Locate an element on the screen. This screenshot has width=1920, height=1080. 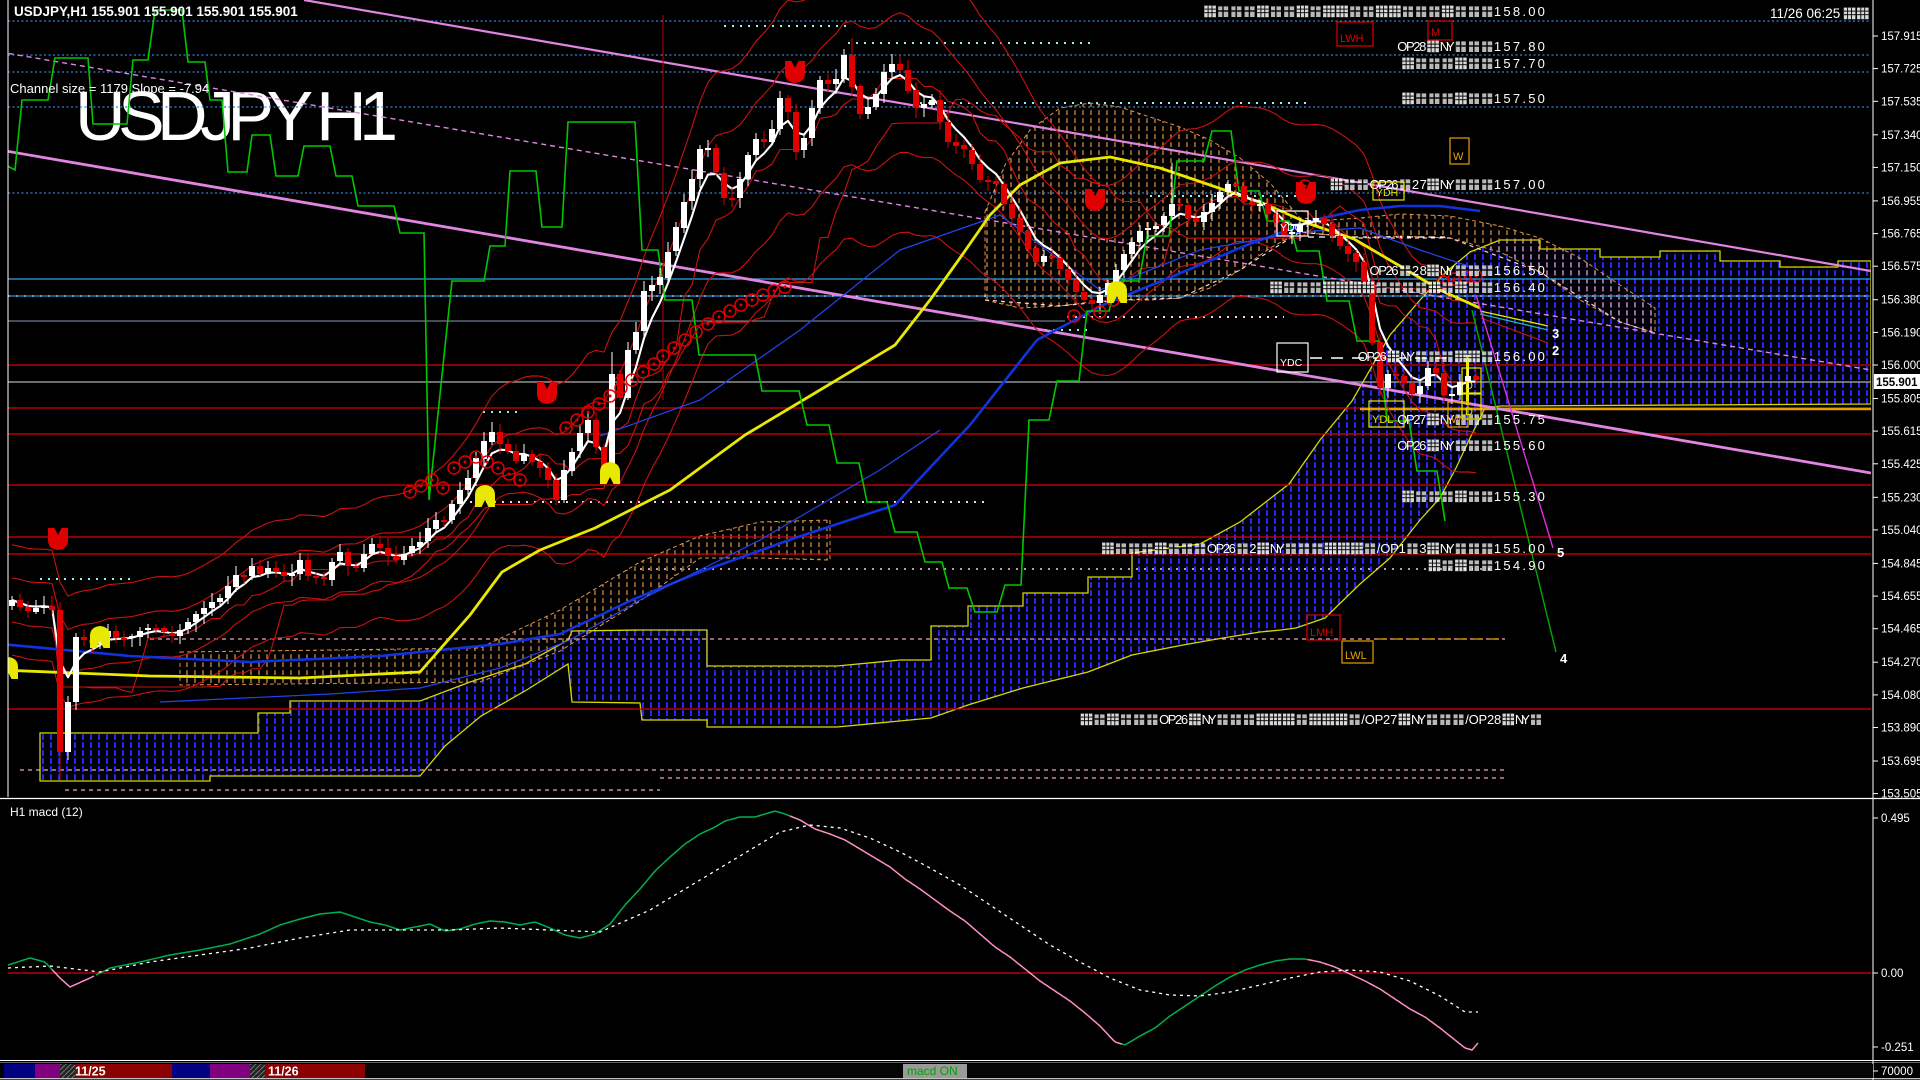
svg-text: /OP27 is located at coordinates (1379, 719).